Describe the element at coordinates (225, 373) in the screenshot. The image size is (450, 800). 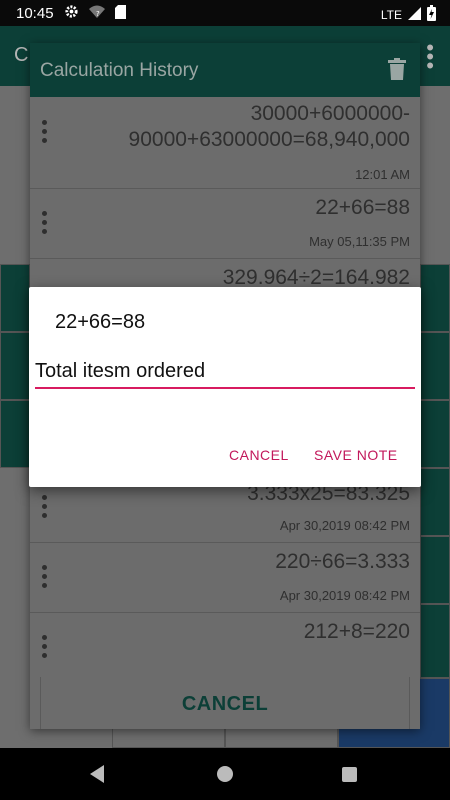
I see `note-input` at that location.